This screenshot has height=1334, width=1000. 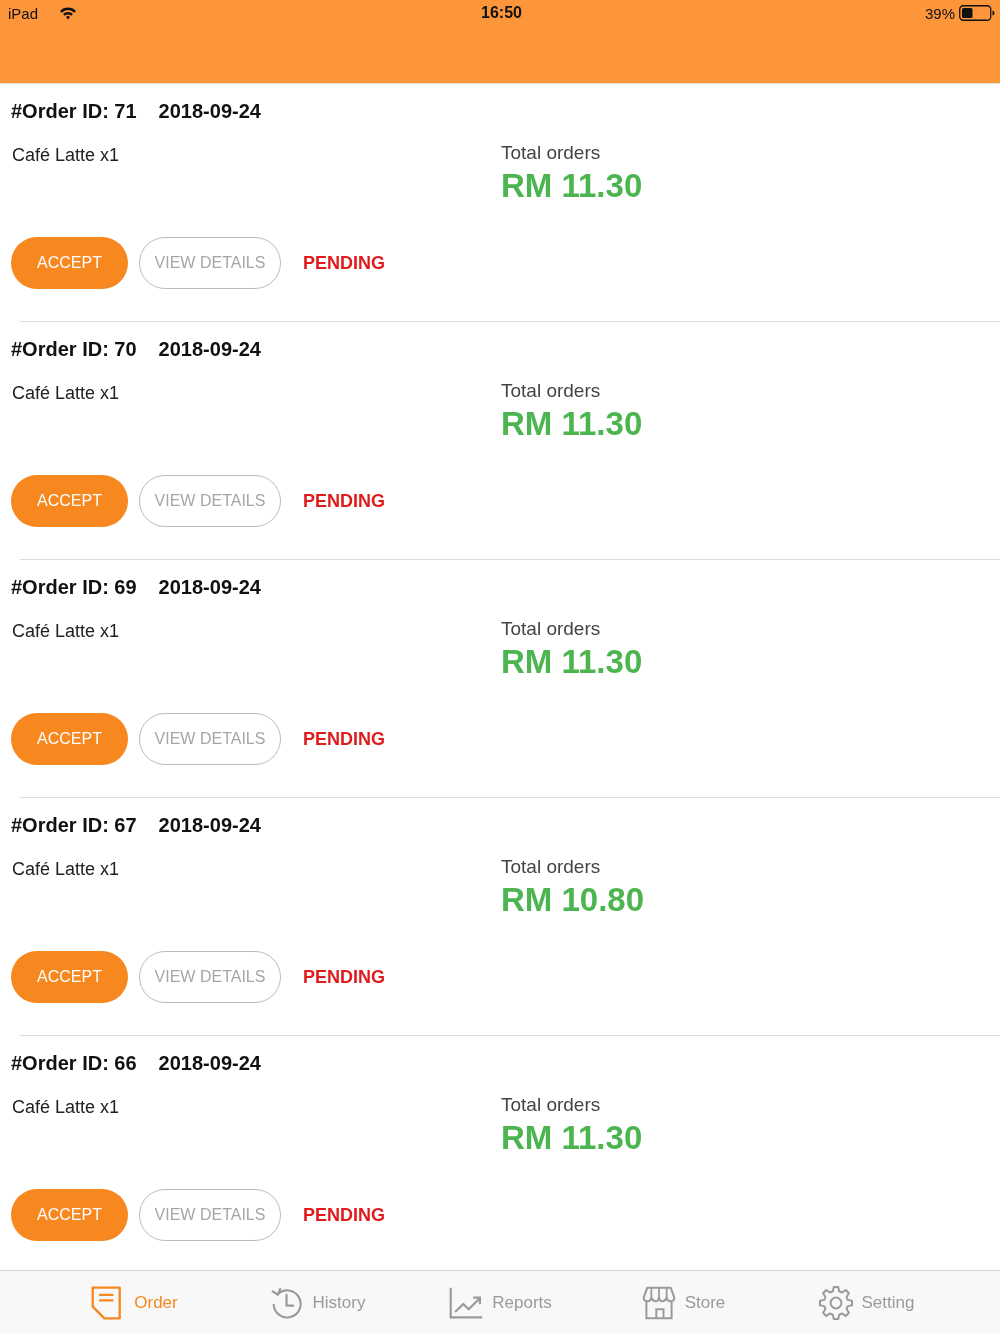 What do you see at coordinates (68, 13) in the screenshot?
I see `wifi-icon` at bounding box center [68, 13].